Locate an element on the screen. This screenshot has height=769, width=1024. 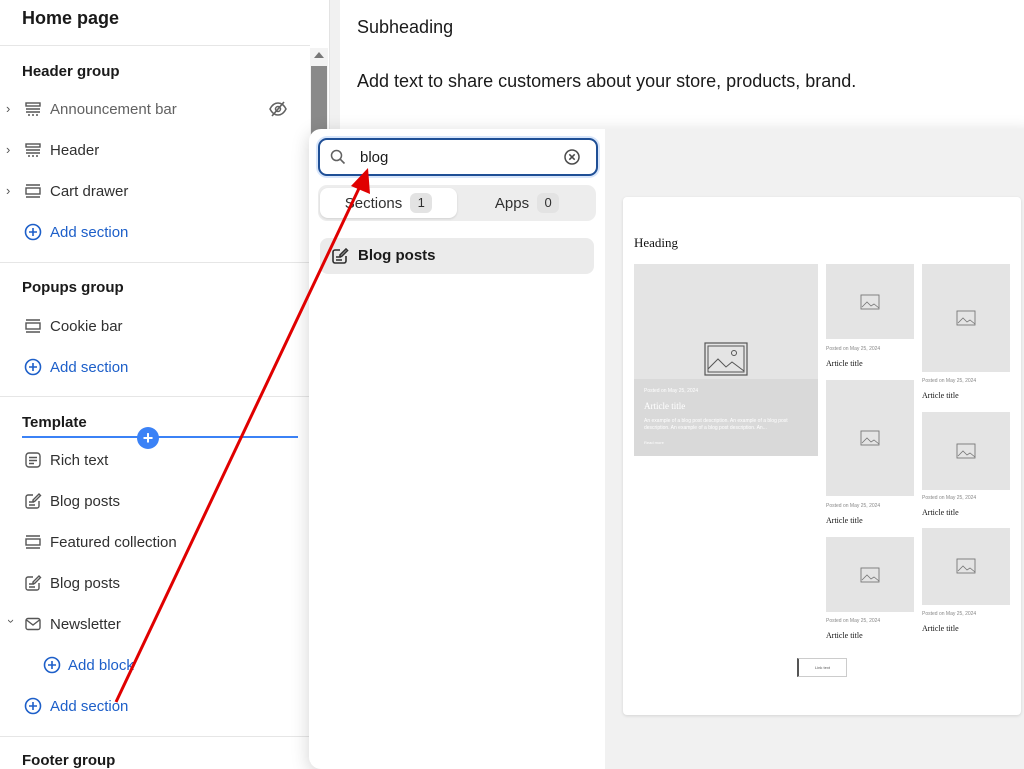
popups-group-title: Popups group is located at coordinates (73, 287).